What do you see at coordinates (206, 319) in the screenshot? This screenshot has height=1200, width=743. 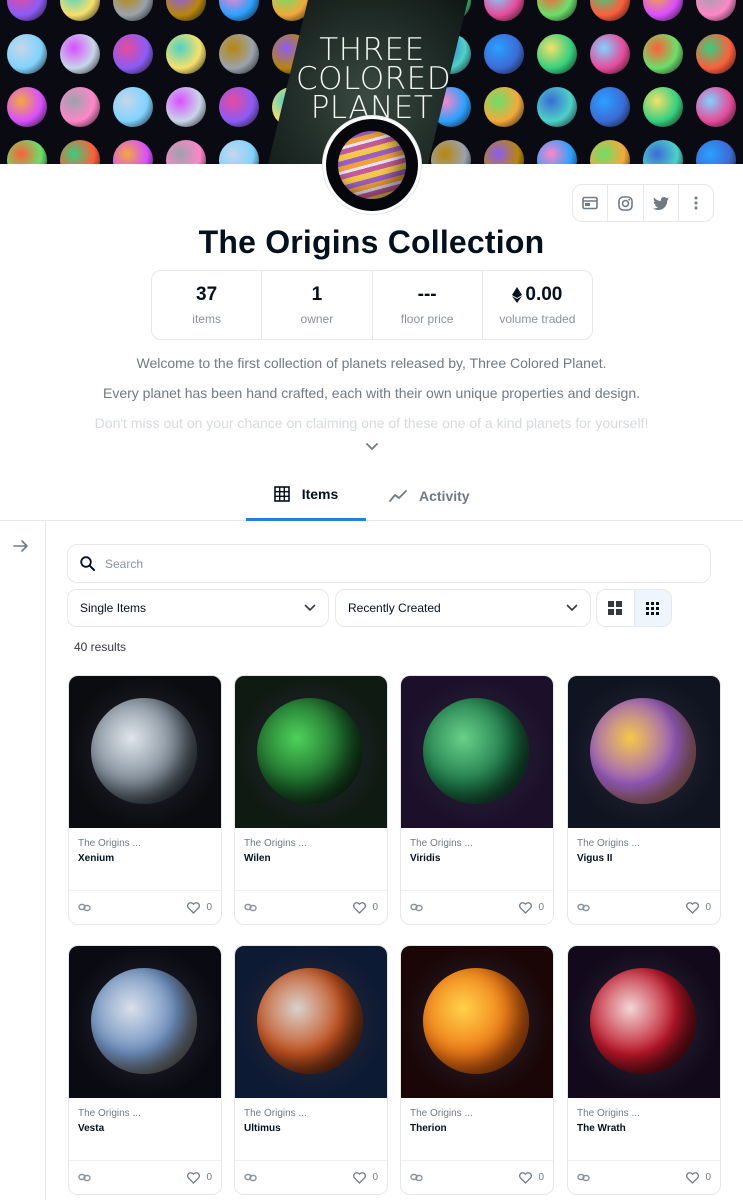 I see `stat-label: items` at bounding box center [206, 319].